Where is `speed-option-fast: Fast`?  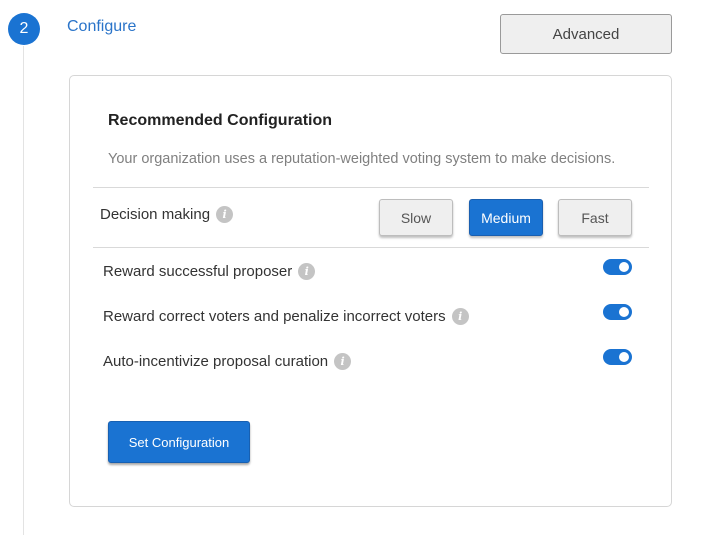
speed-option-fast: Fast is located at coordinates (595, 217).